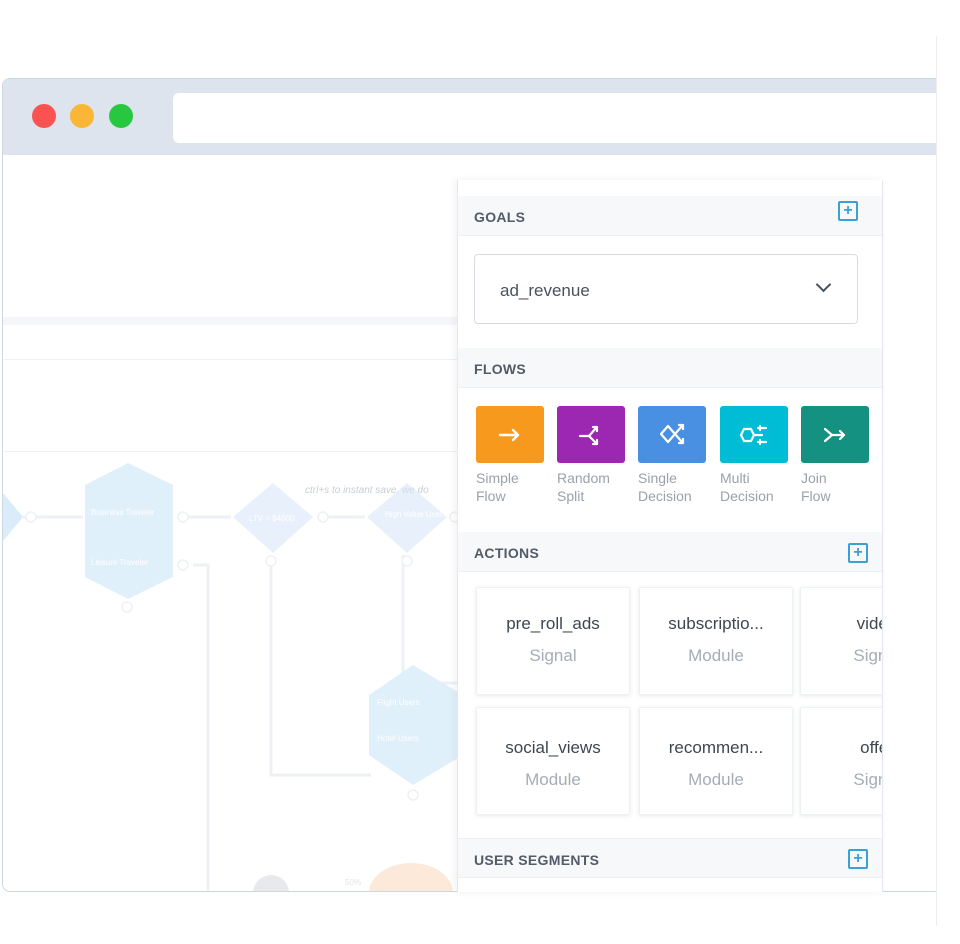 The height and width of the screenshot is (944, 960). Describe the element at coordinates (716, 761) in the screenshot. I see `action-card: recommen... Module` at that location.